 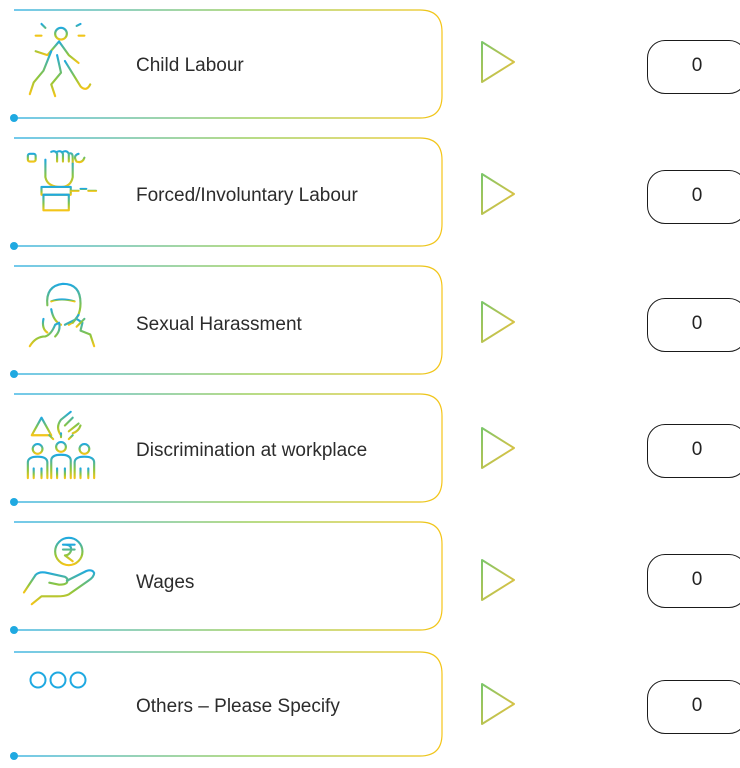 I want to click on forced-labour-icon, so click(x=61, y=185).